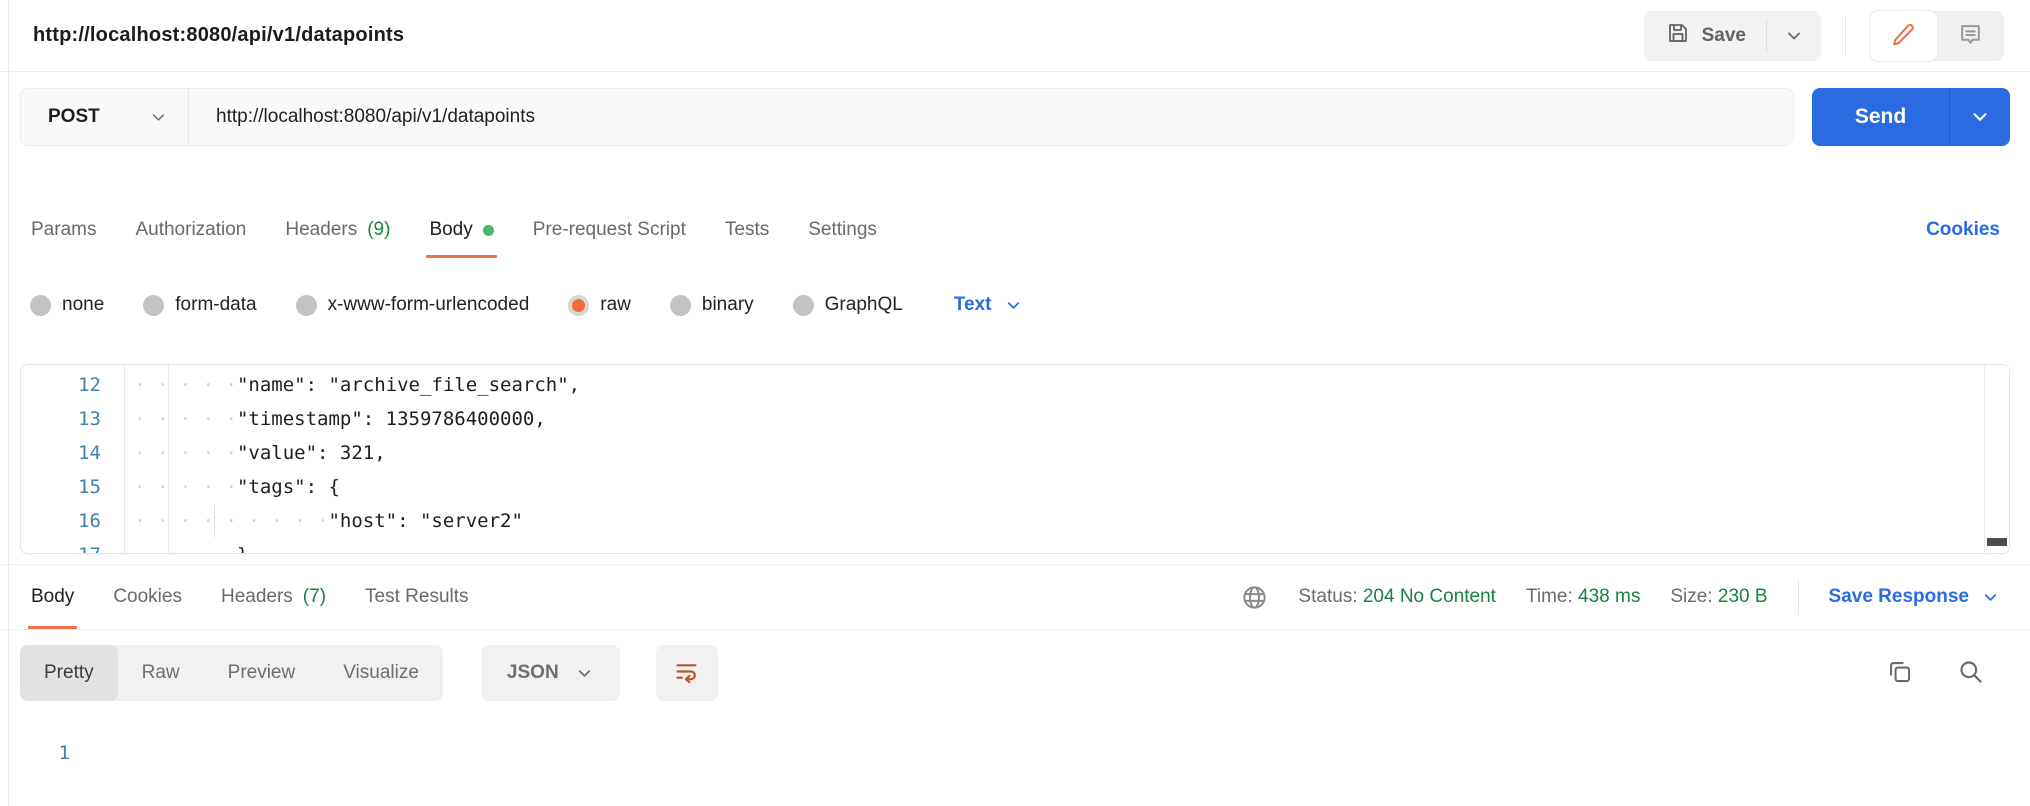  Describe the element at coordinates (1898, 596) in the screenshot. I see `save-response-label: Save Response` at that location.